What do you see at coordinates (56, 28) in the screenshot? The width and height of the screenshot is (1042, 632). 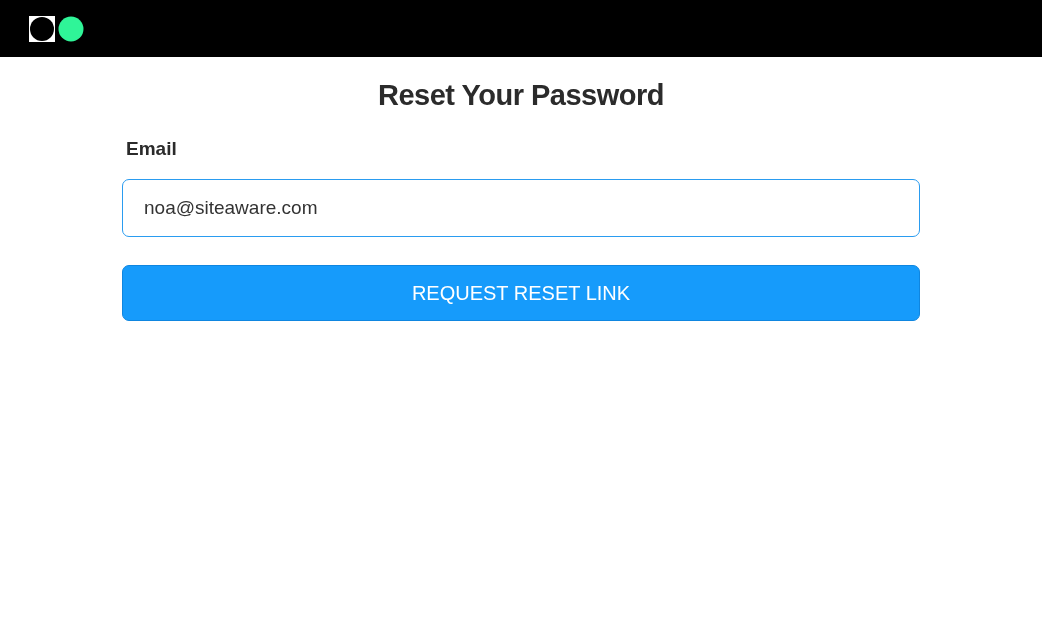 I see `logo-icon` at bounding box center [56, 28].